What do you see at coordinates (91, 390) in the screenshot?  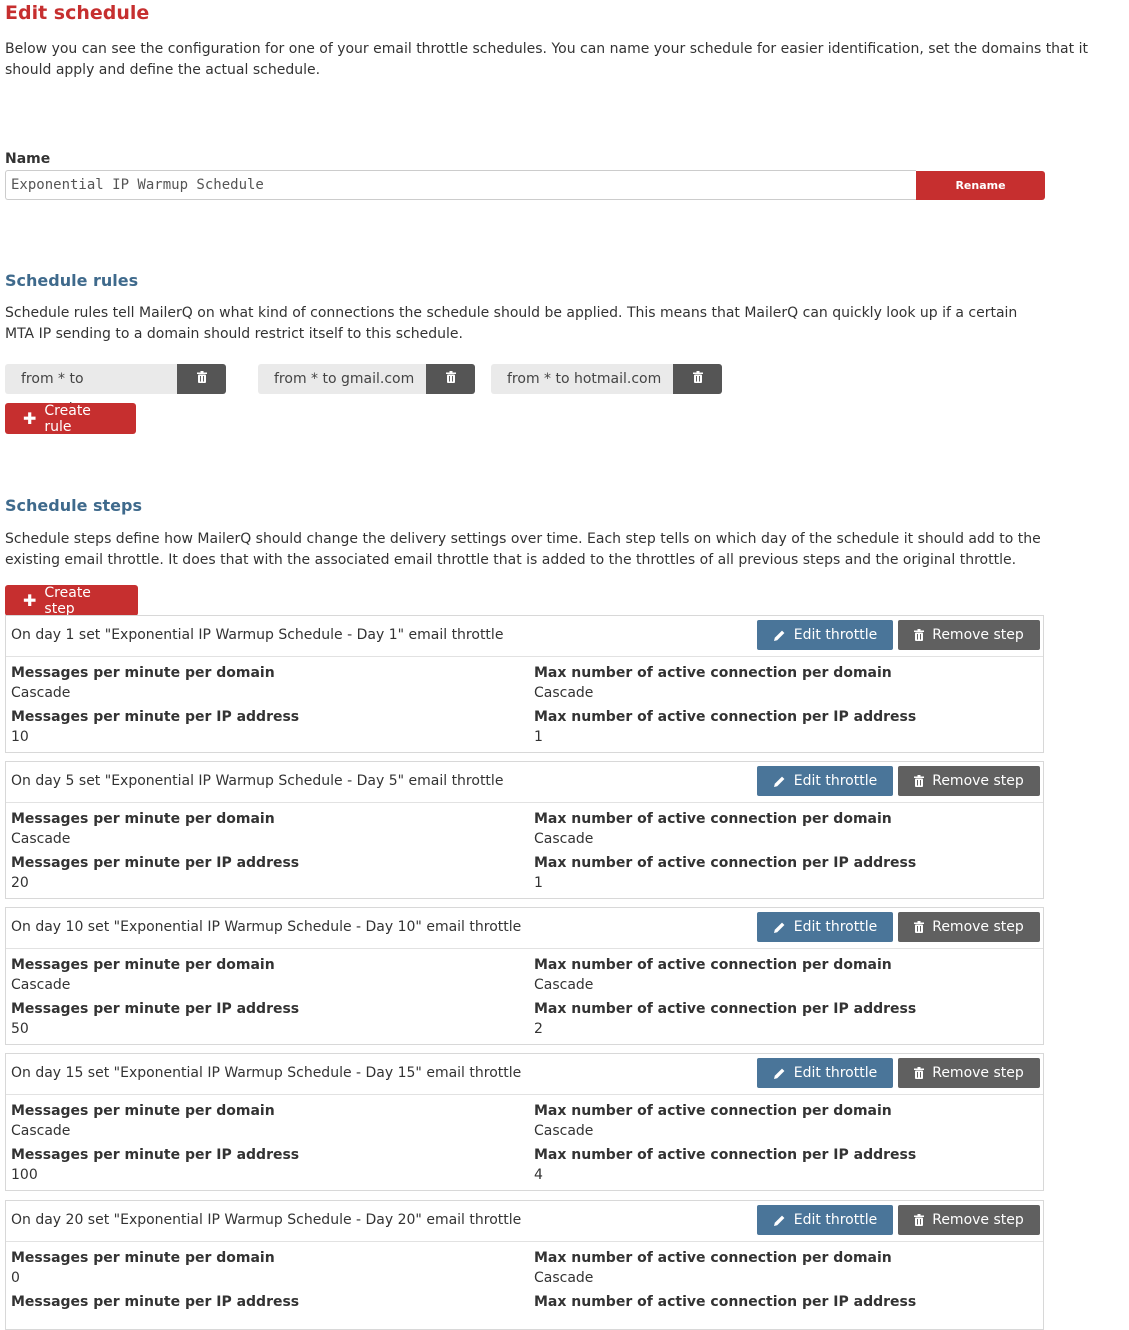 I see `rule-label: from * to example.com` at bounding box center [91, 390].